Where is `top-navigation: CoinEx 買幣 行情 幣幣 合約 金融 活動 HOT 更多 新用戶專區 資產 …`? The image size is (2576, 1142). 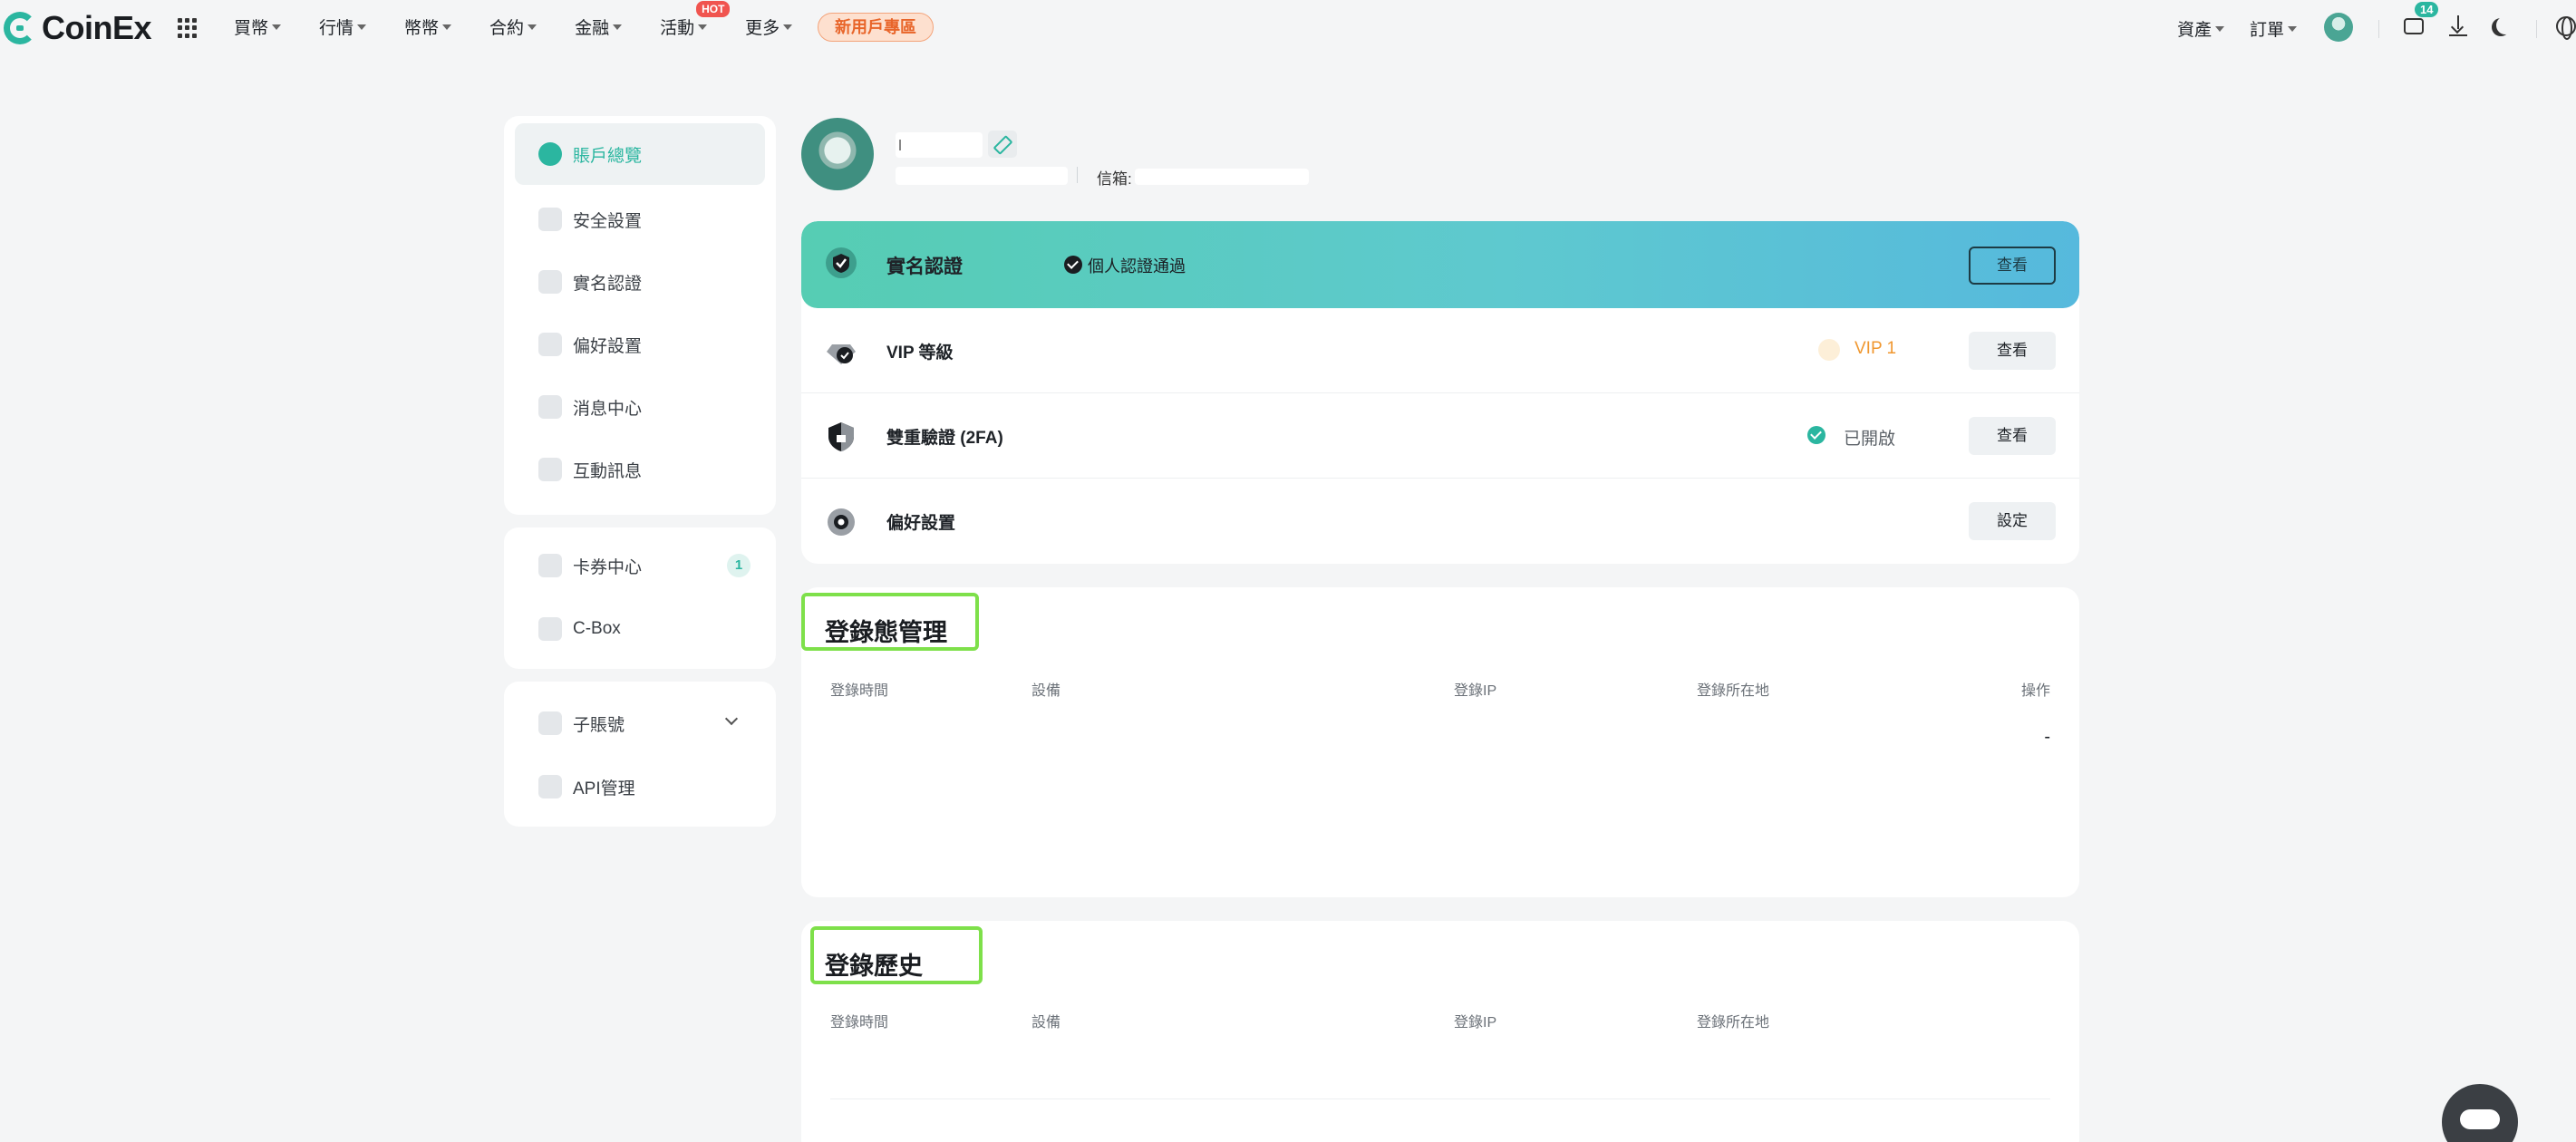 top-navigation: CoinEx 買幣 行情 幣幣 合約 金融 活動 HOT 更多 新用戶專區 資產 … is located at coordinates (1288, 28).